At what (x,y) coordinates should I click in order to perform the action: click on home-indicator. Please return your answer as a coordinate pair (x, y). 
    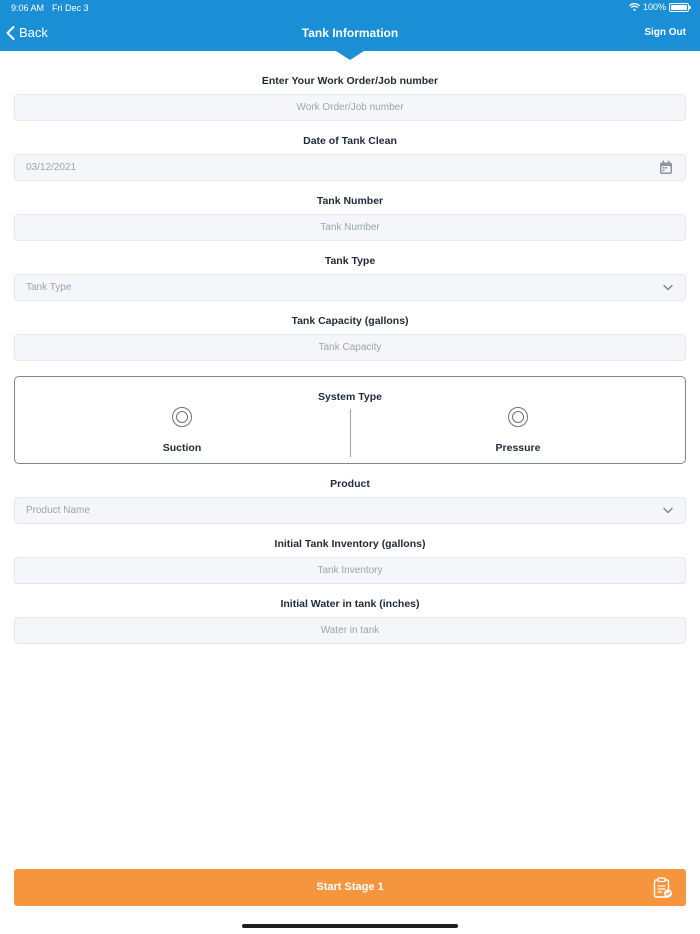
    Looking at the image, I should click on (350, 926).